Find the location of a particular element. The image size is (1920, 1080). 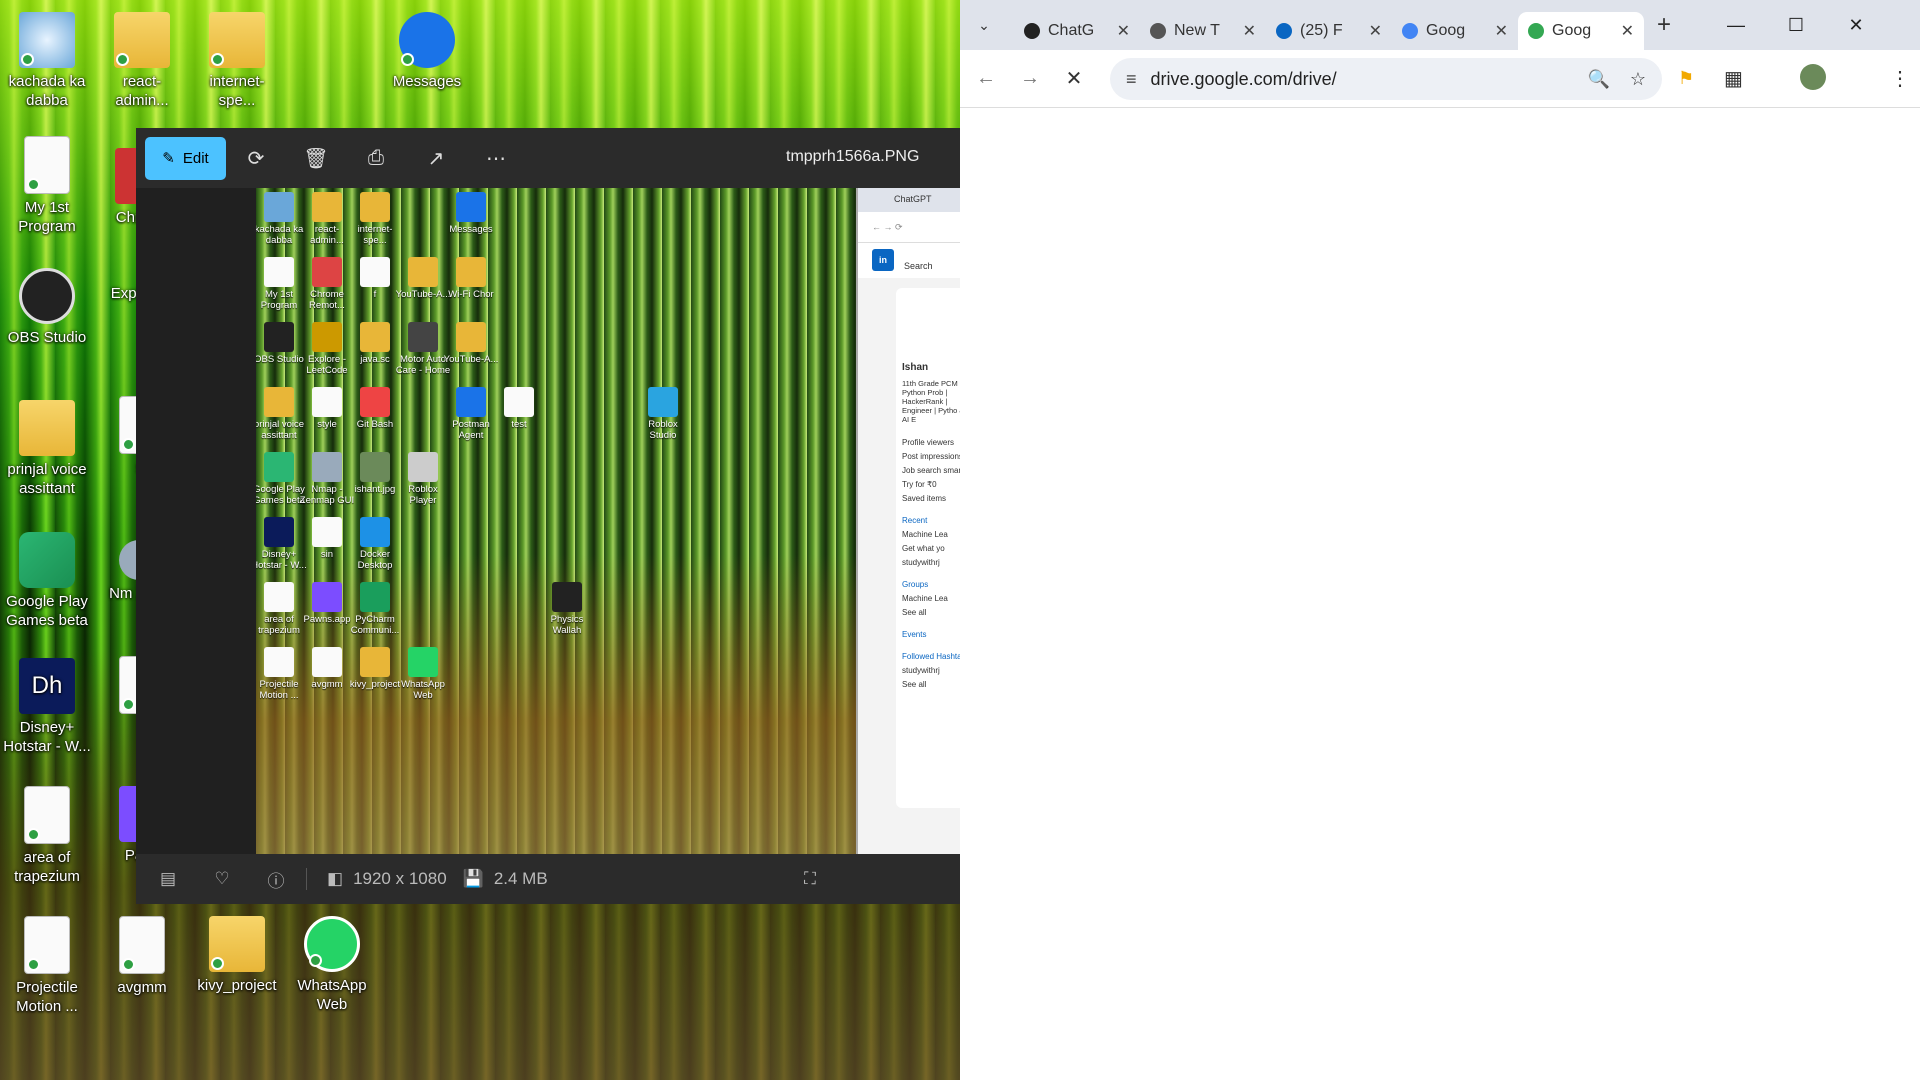

info-icon: ⓘ is located at coordinates (276, 879).